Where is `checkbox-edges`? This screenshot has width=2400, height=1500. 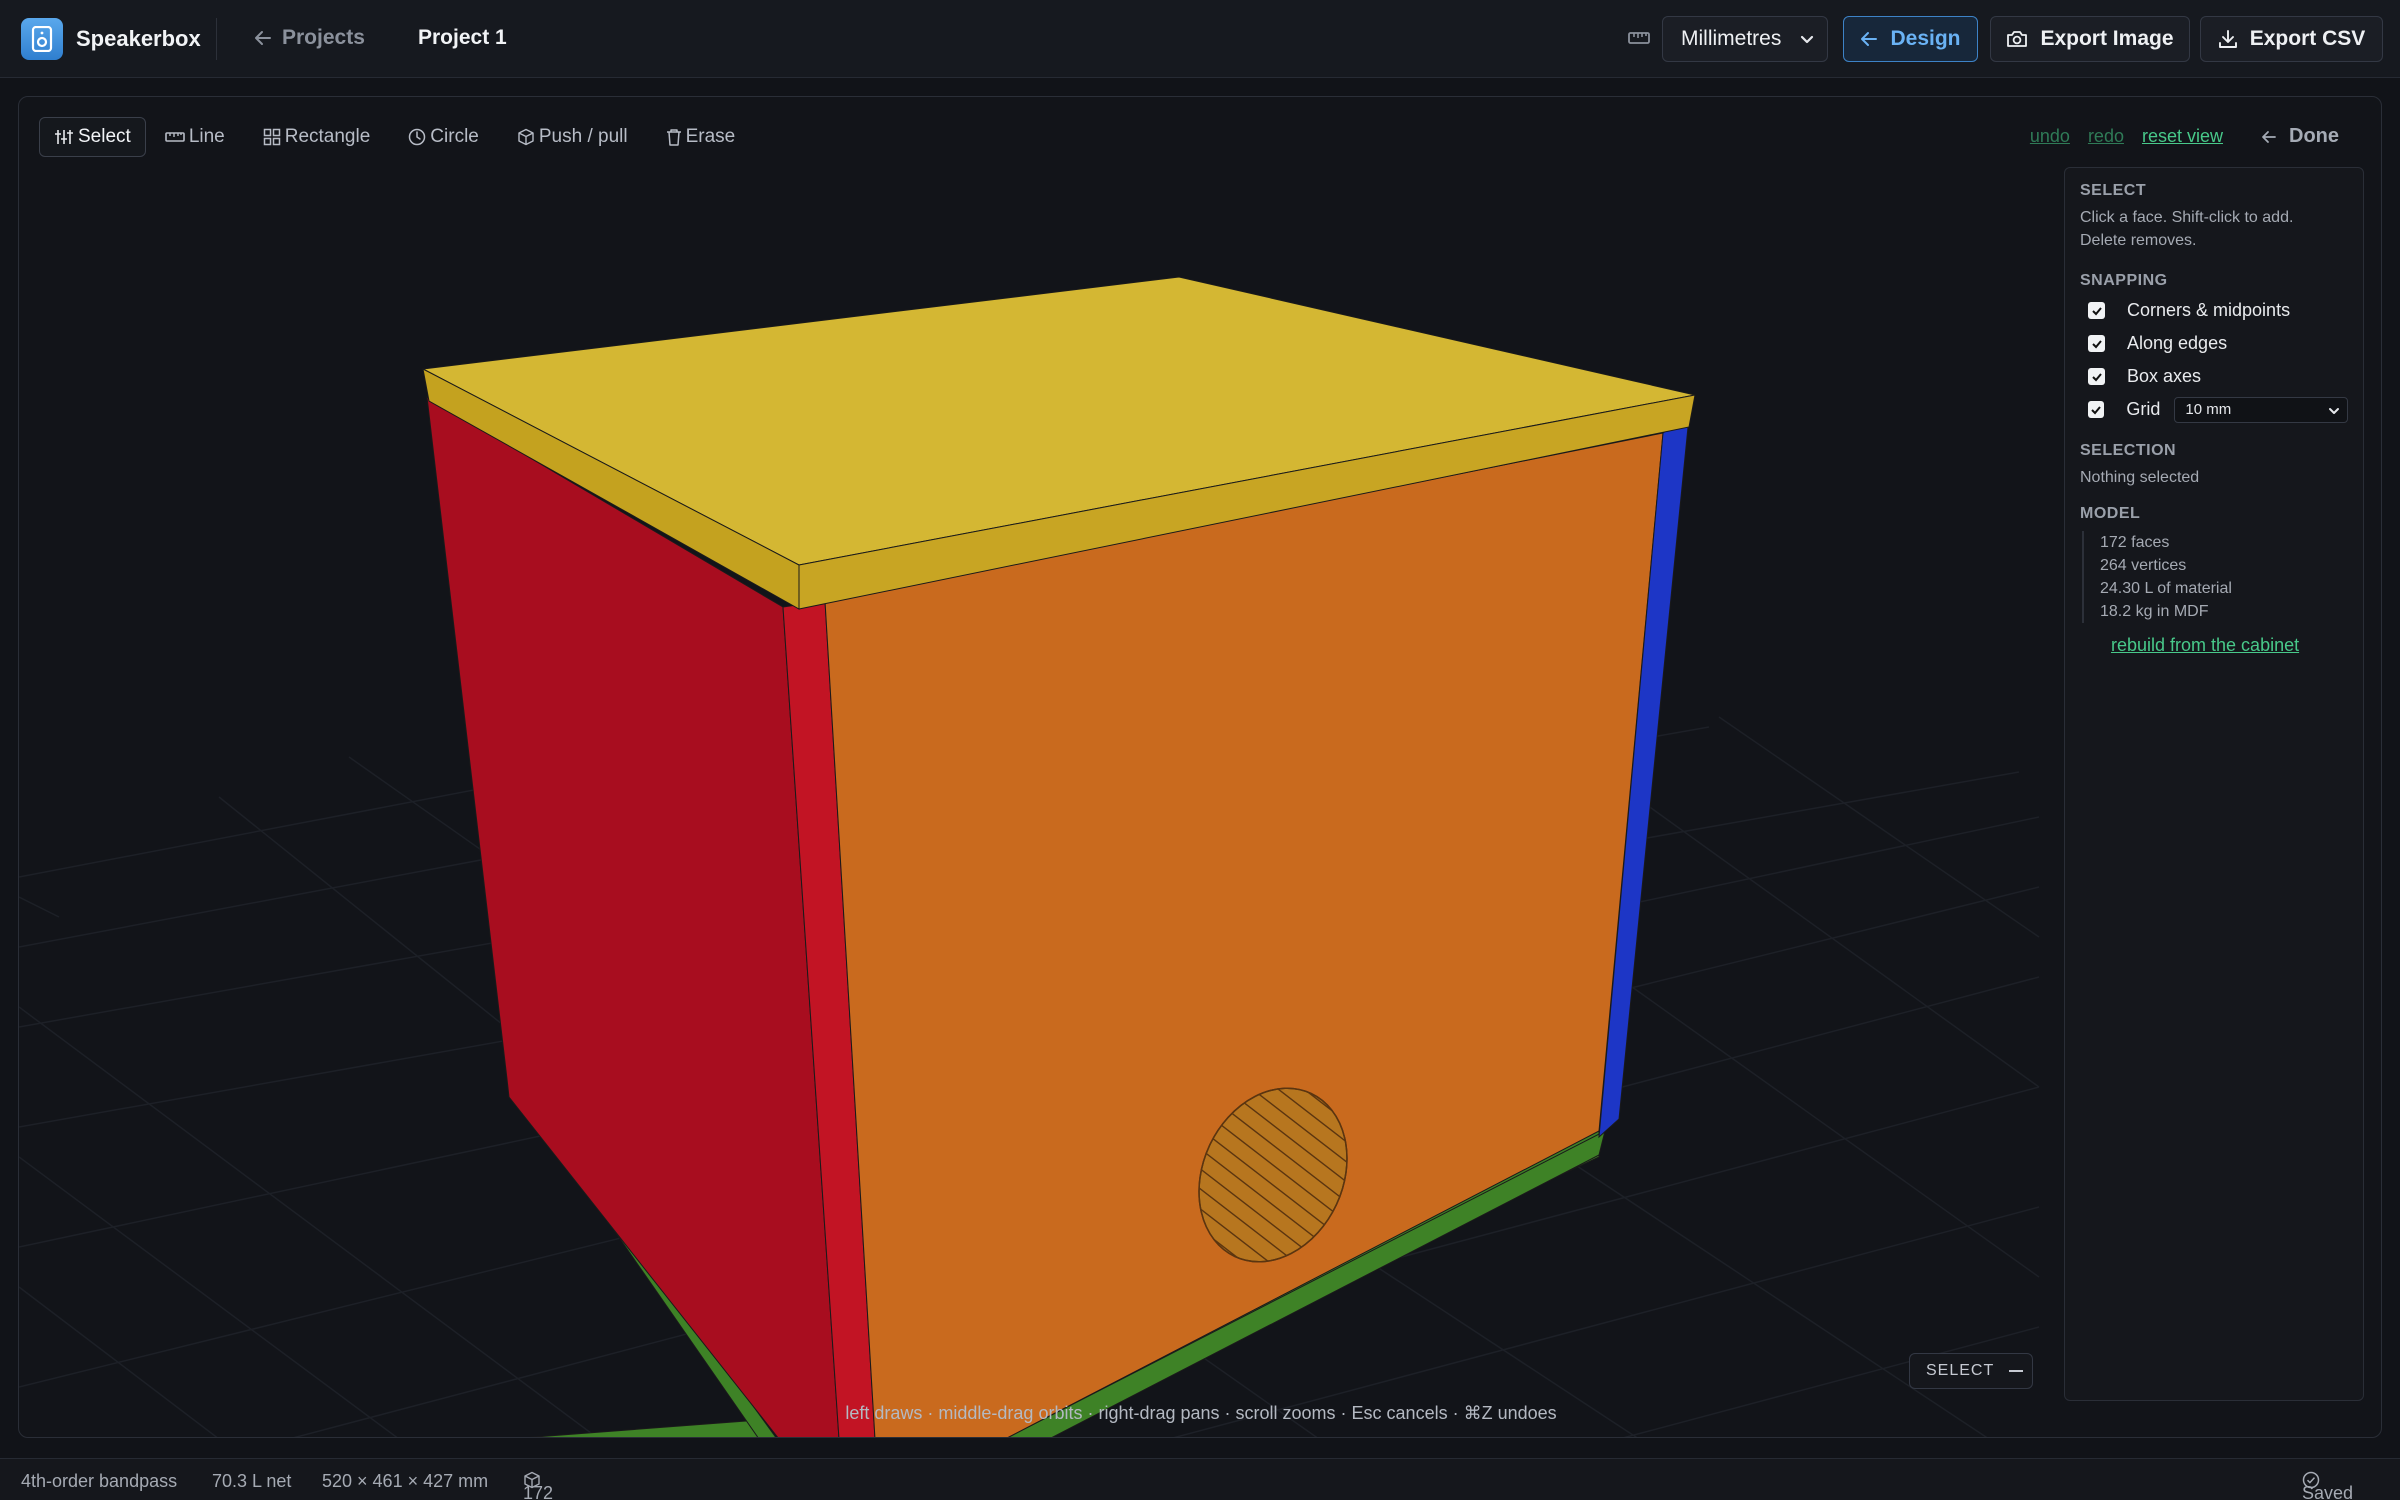 checkbox-edges is located at coordinates (2096, 343).